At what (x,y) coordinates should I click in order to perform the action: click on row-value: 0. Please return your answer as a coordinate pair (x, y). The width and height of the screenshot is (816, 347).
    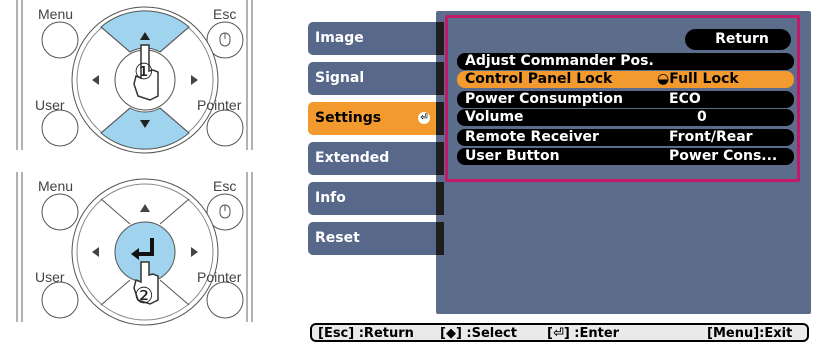
    Looking at the image, I should click on (702, 117).